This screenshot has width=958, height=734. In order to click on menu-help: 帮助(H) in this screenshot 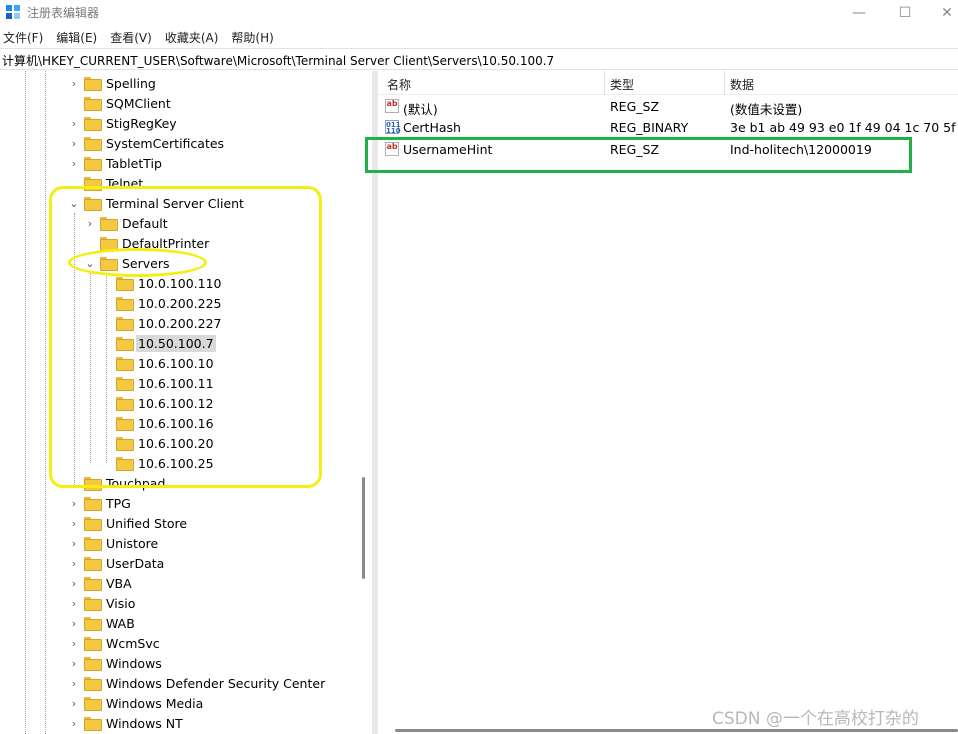, I will do `click(252, 37)`.